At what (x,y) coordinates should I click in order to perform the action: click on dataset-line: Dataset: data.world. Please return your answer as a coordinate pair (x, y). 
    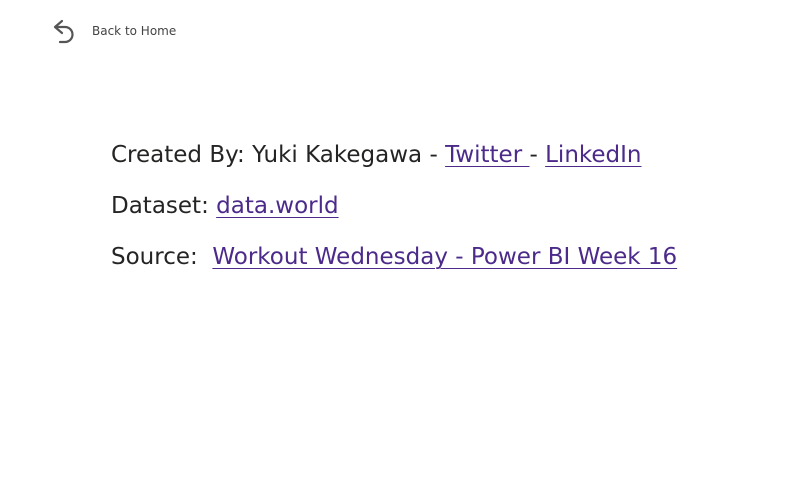
    Looking at the image, I should click on (394, 206).